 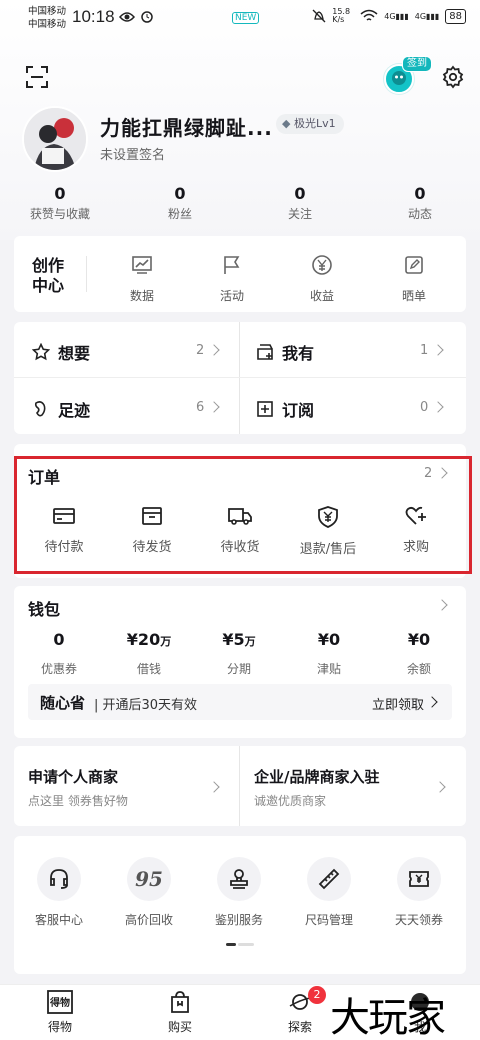 I want to click on footprint-item: 足迹, so click(x=61, y=409).